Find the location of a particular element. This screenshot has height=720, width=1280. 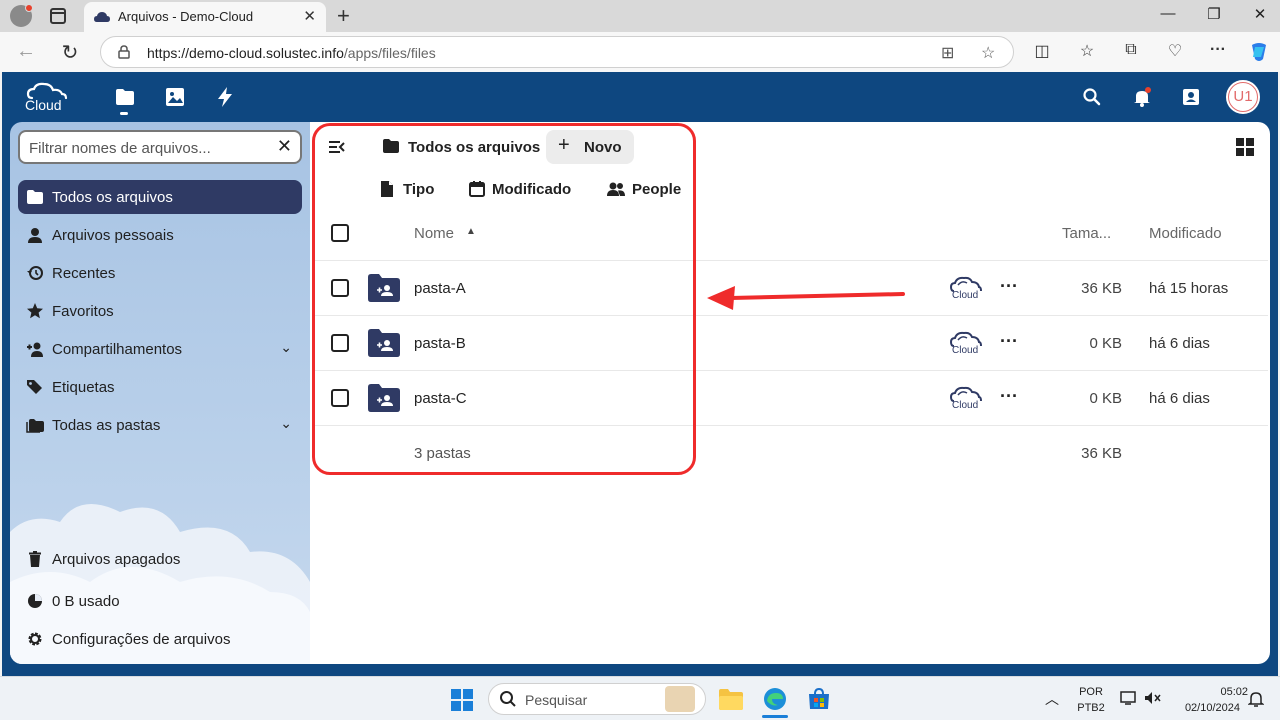

activity-app-icon is located at coordinates (225, 97).